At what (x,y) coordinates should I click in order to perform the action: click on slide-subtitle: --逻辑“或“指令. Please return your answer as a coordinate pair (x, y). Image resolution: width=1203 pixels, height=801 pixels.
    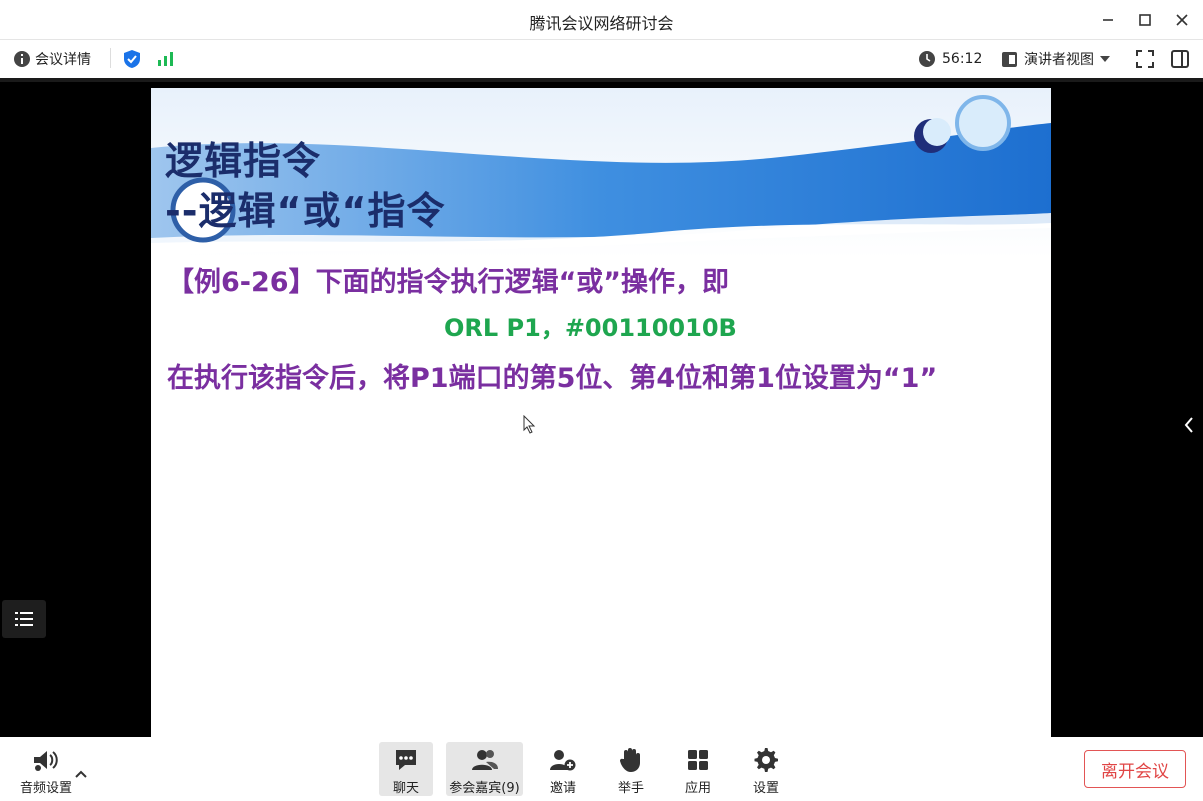
    Looking at the image, I should click on (305, 211).